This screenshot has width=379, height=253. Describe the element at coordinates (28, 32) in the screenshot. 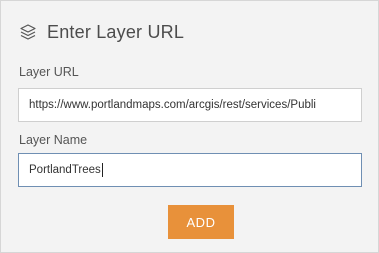

I see `layers-icon` at that location.